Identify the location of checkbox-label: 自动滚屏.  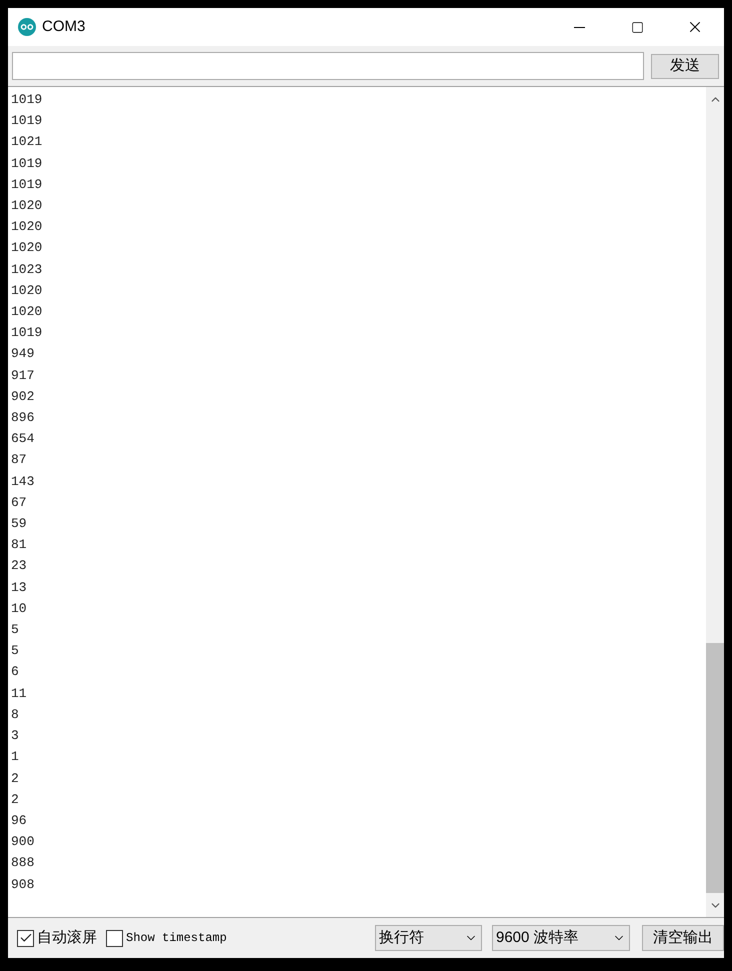
(67, 938).